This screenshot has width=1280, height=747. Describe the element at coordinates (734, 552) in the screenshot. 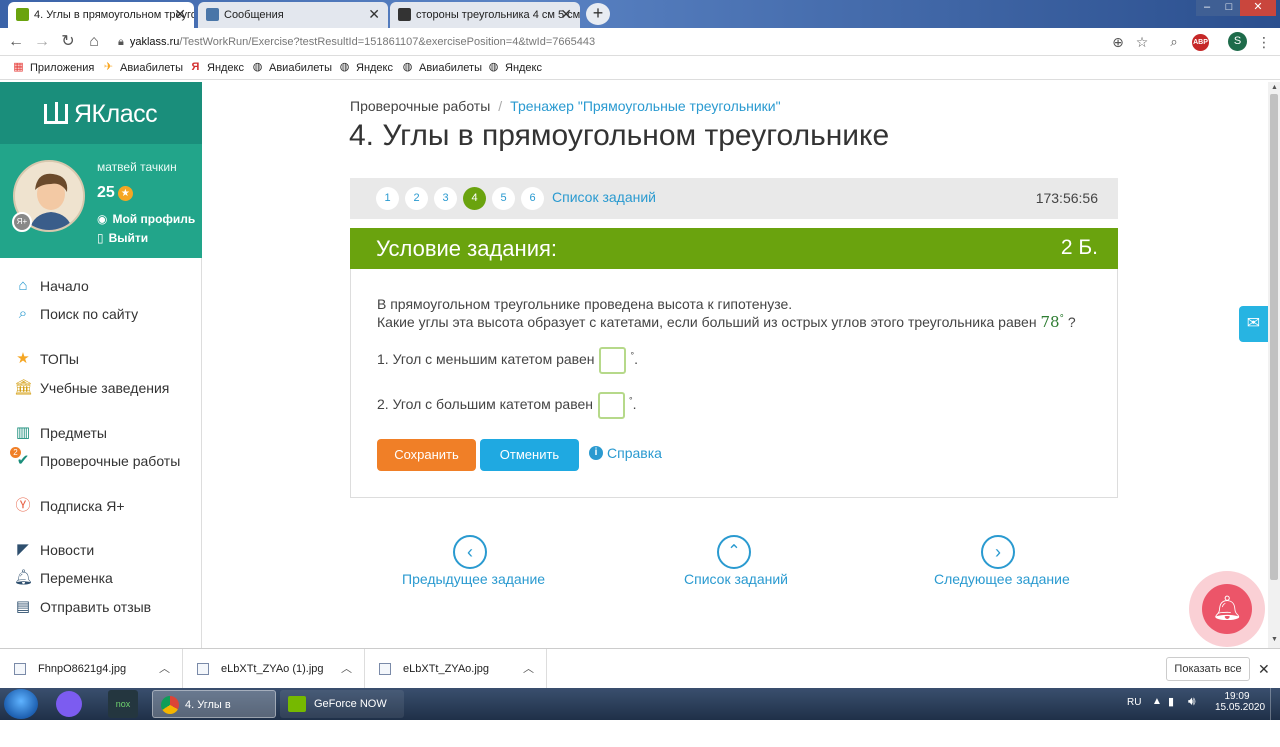

I see `task-list-up-icon: ⌃` at that location.